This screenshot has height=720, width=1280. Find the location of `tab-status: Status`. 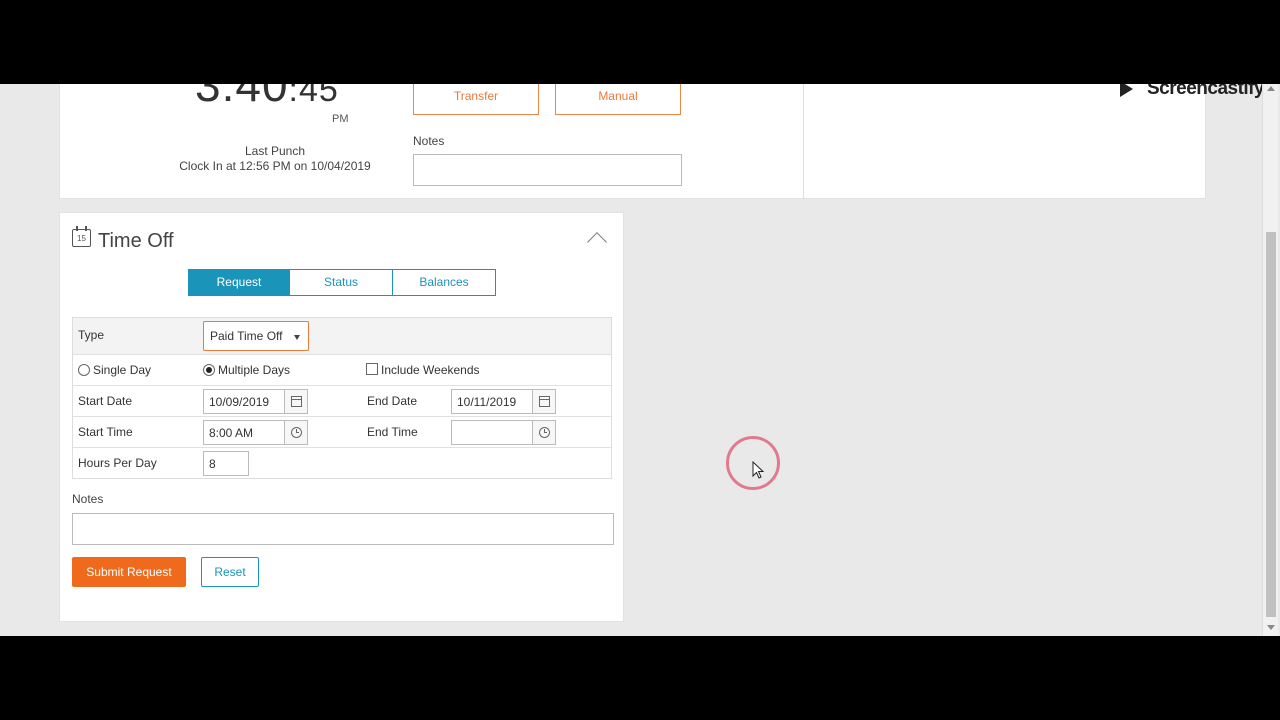

tab-status: Status is located at coordinates (341, 282).